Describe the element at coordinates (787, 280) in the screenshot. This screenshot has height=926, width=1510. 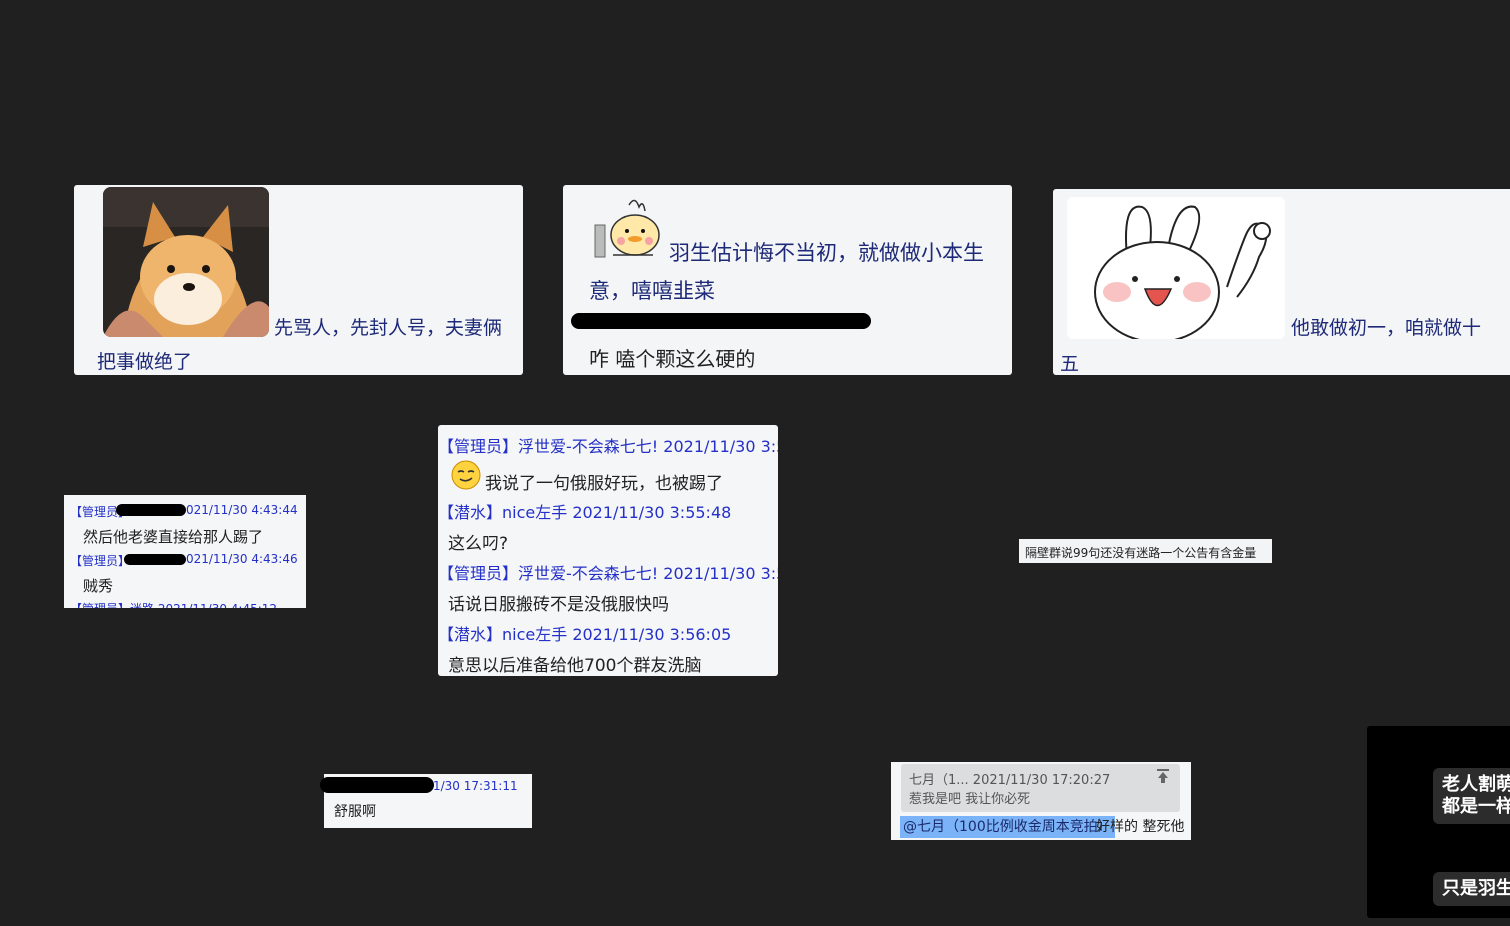
I see `chat-card-chick: 羽生估计悔不当初，就做做小本生 意，嘻嘻韭菜 咋 嗑个颗这么硬的` at that location.